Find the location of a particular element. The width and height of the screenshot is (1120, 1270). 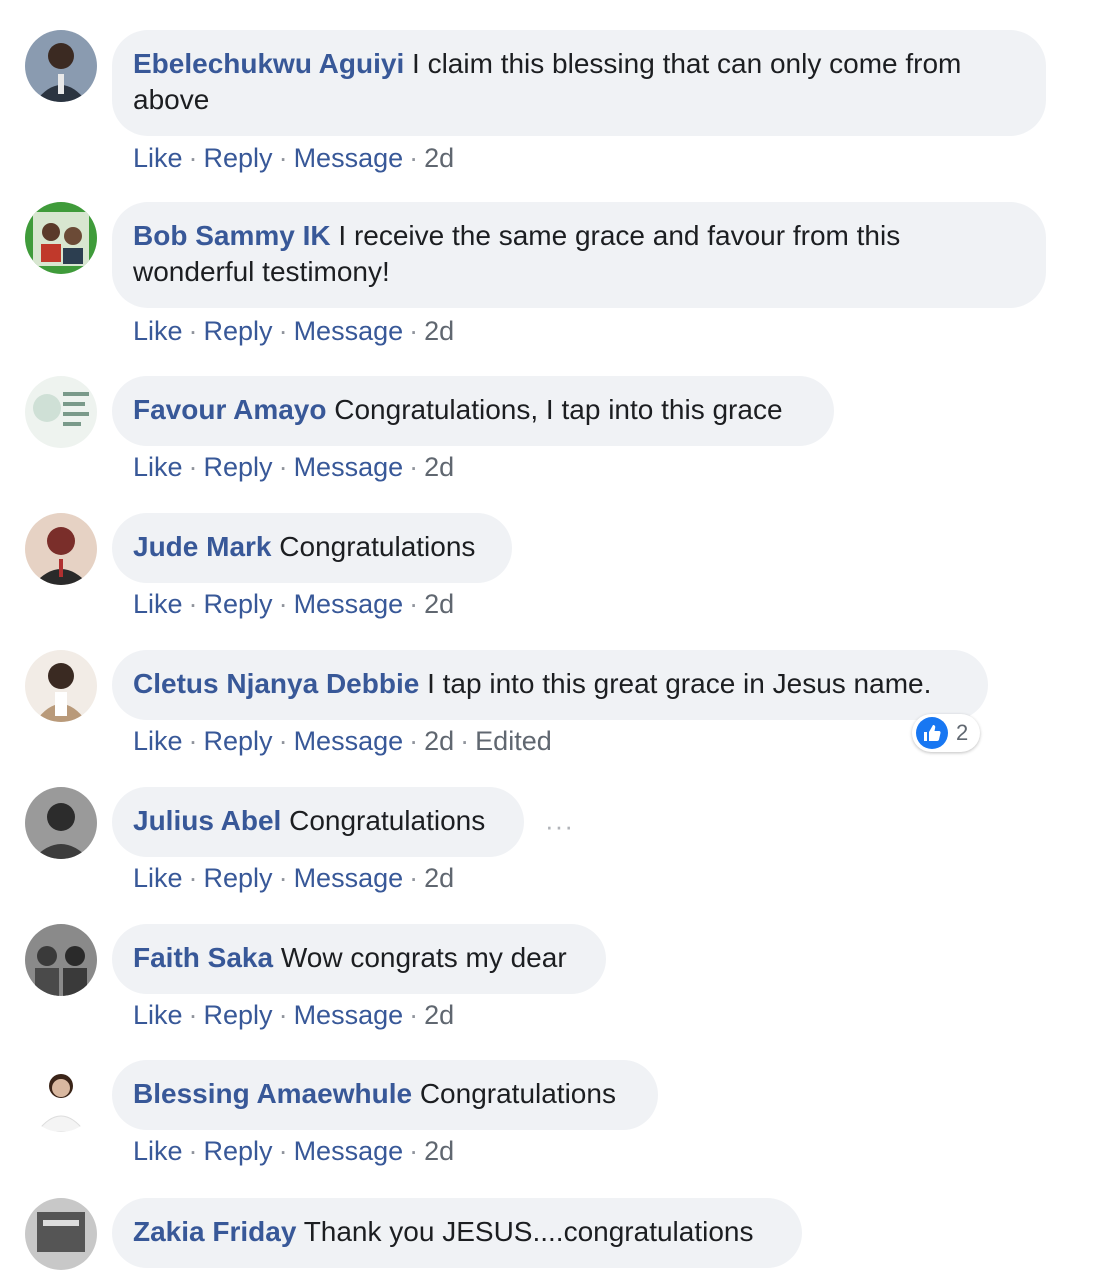

comment-author: Zakia Friday is located at coordinates (214, 1231).